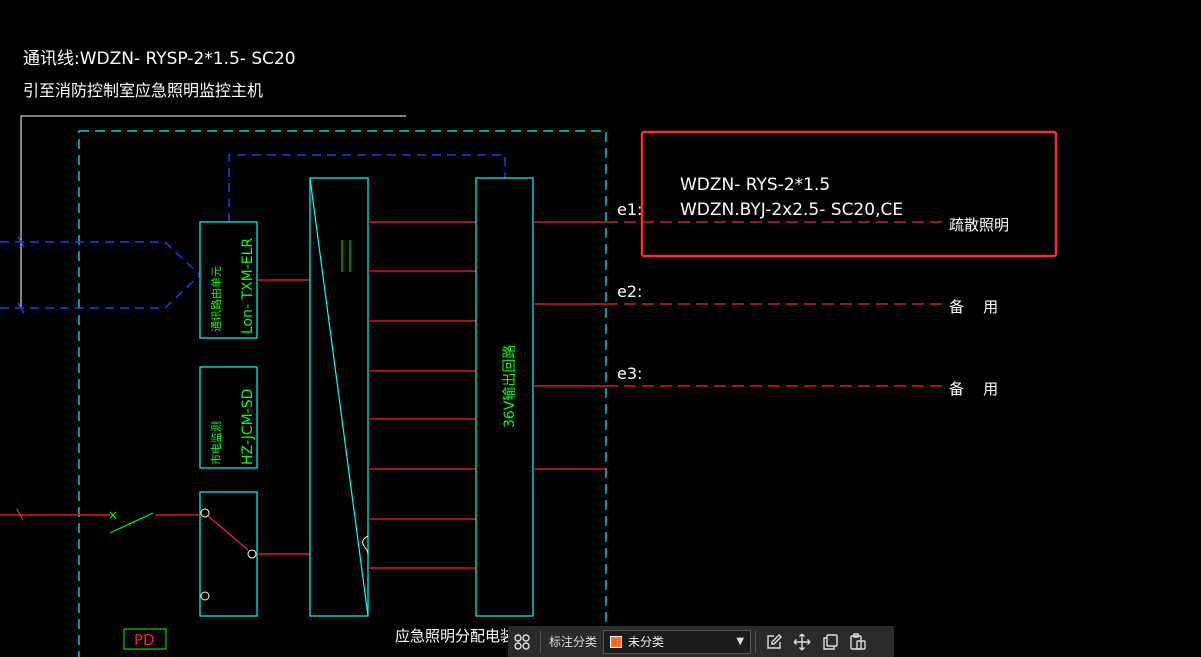  What do you see at coordinates (973, 307) in the screenshot?
I see `circuit-e2-load: 备 用` at bounding box center [973, 307].